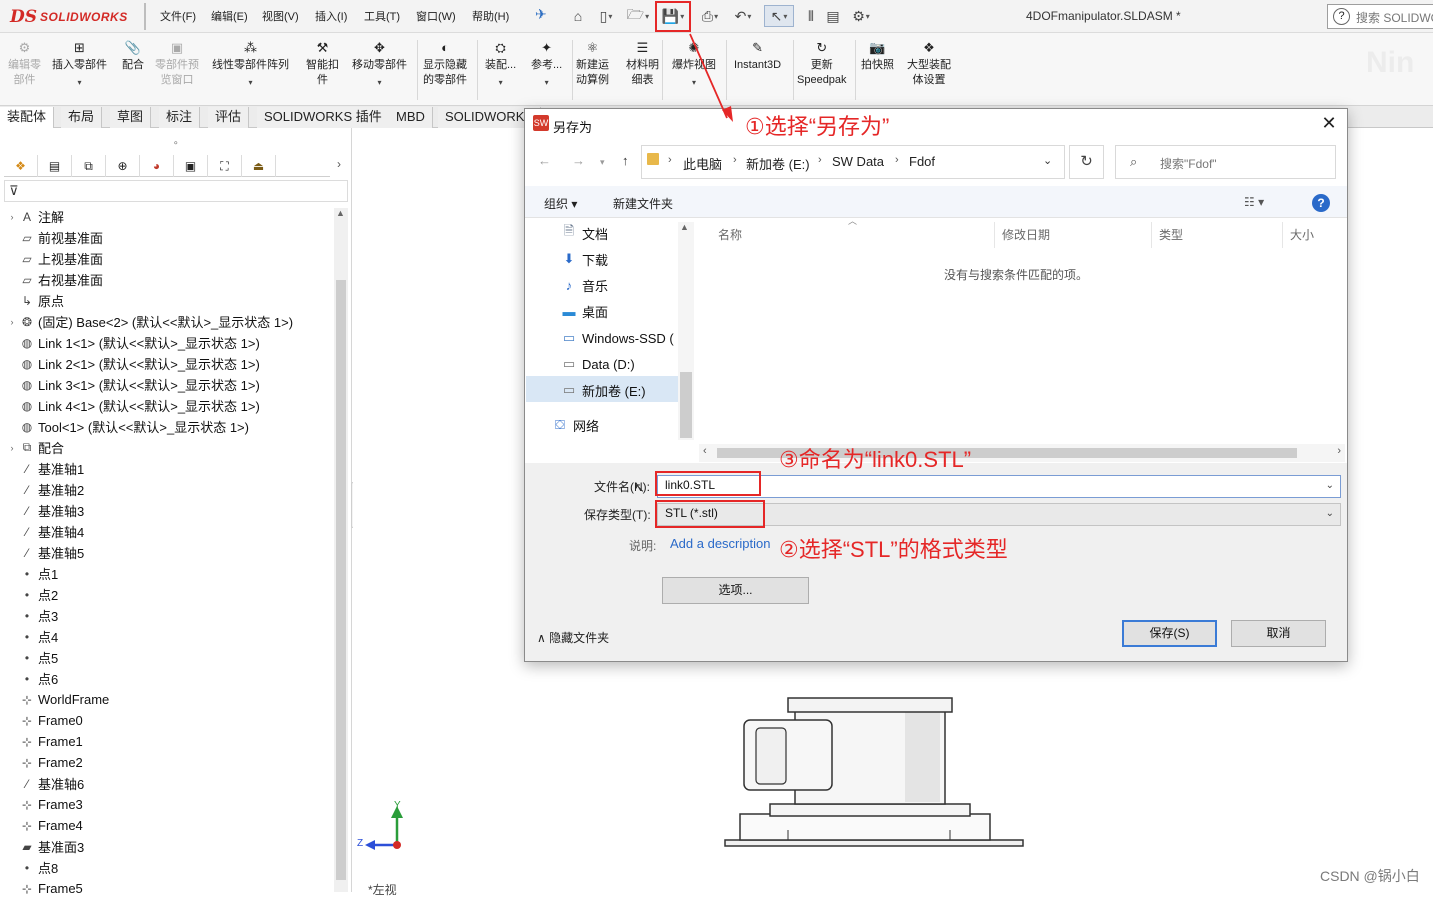  I want to click on tree-item: ⁄ 基准轴2, so click(45, 489).